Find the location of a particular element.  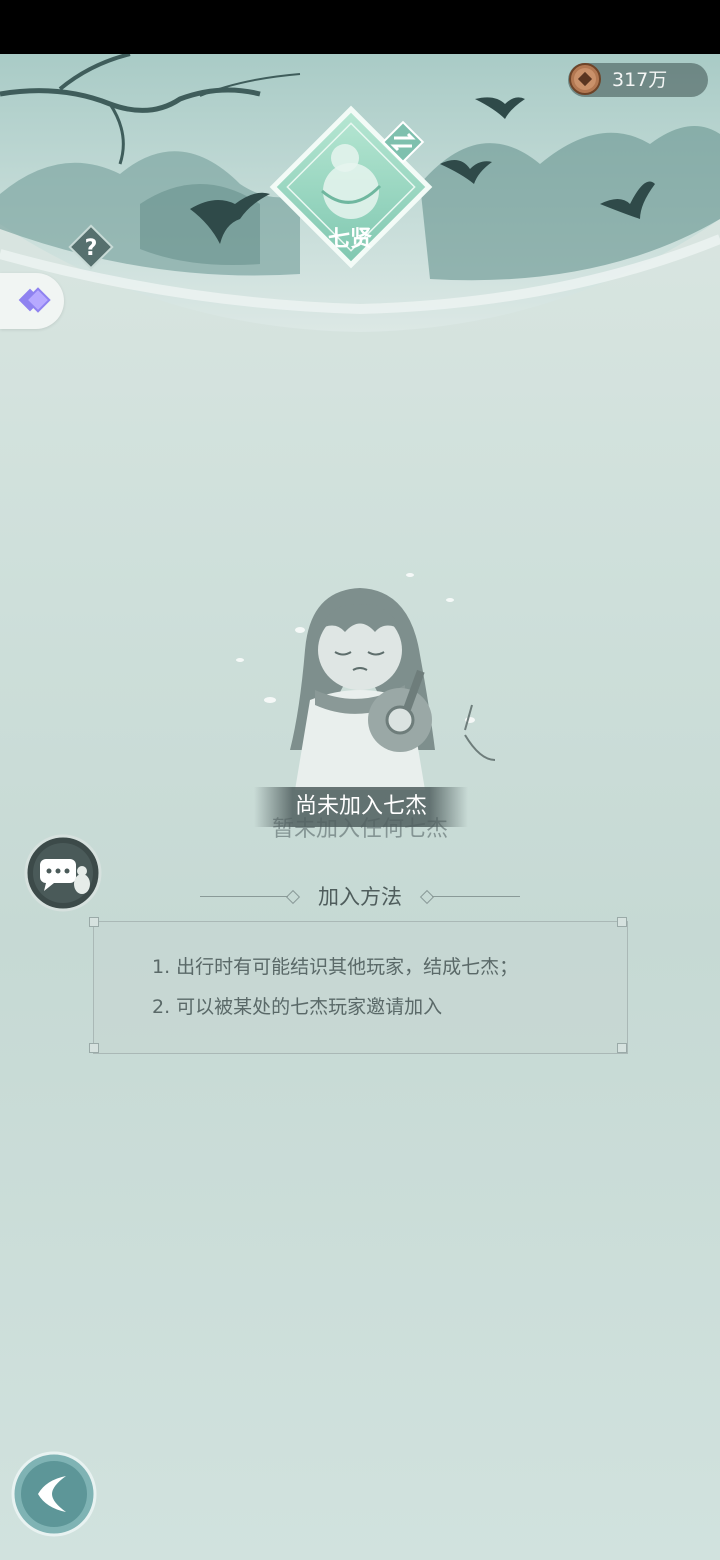

status-title: 尚未加入七杰 is located at coordinates (360, 806).